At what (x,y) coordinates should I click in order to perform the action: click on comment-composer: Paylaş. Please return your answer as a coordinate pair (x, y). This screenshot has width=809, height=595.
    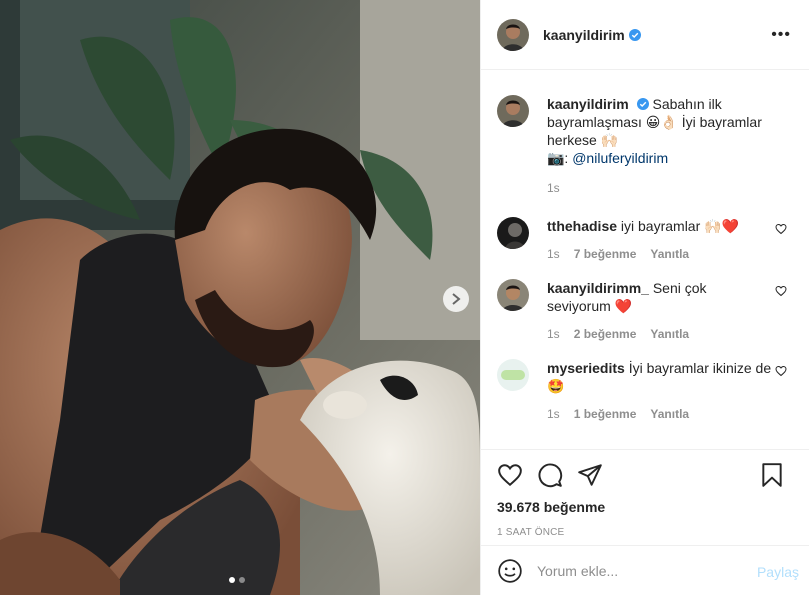
    Looking at the image, I should click on (645, 570).